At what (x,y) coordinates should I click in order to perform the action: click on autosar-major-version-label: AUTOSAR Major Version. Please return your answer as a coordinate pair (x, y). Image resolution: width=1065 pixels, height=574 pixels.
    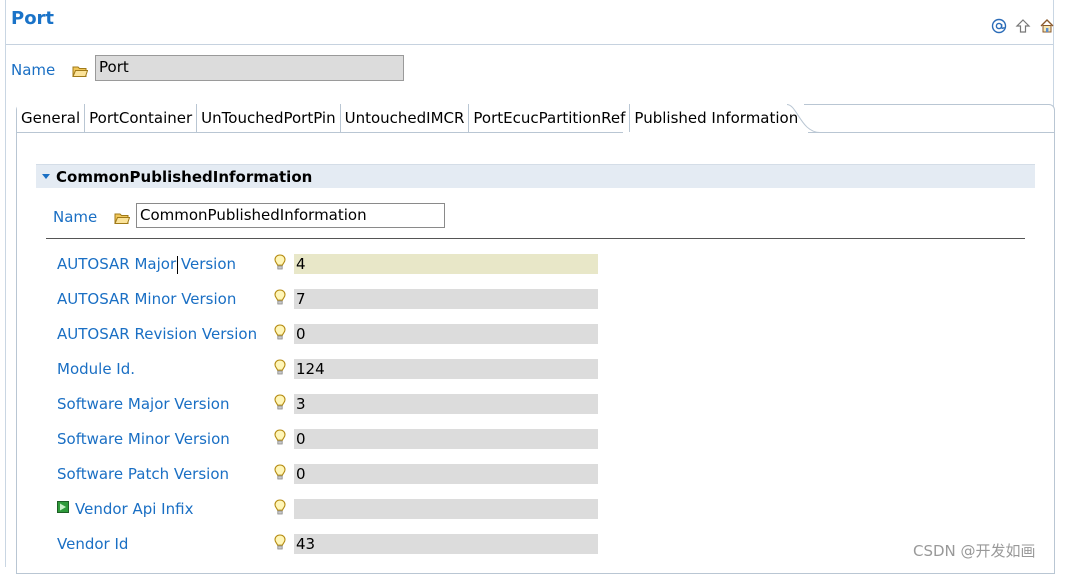
    Looking at the image, I should click on (147, 264).